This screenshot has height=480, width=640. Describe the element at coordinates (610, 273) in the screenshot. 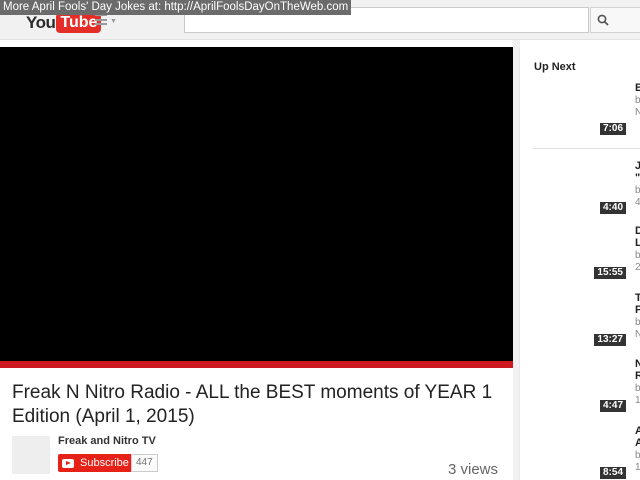

I see `duration-badge: 15:55` at that location.